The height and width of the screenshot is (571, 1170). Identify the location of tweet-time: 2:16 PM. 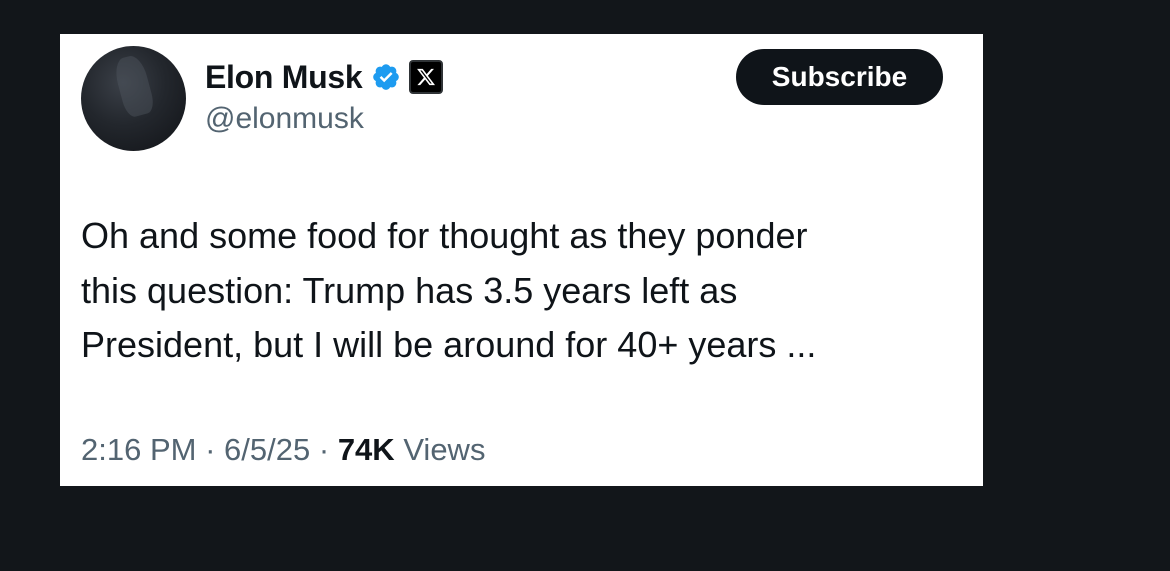
(138, 449).